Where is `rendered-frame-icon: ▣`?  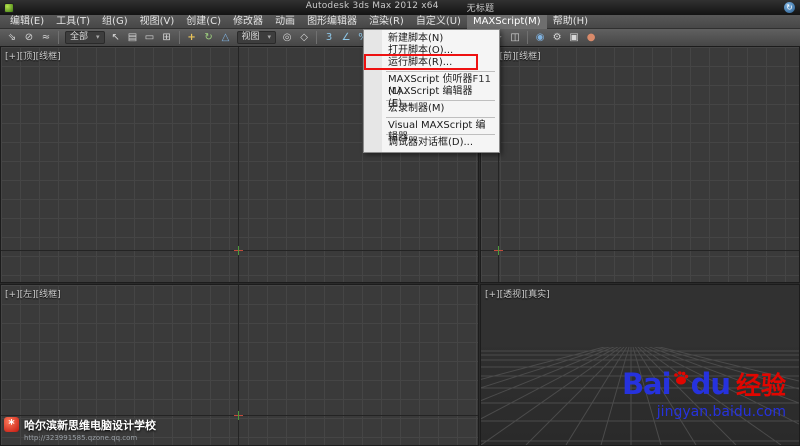
rendered-frame-icon: ▣ is located at coordinates (574, 37).